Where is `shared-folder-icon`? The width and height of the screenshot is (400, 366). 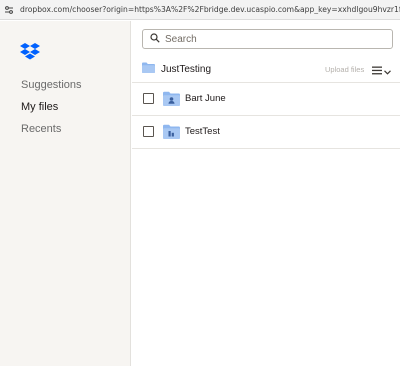 shared-folder-icon is located at coordinates (171, 98).